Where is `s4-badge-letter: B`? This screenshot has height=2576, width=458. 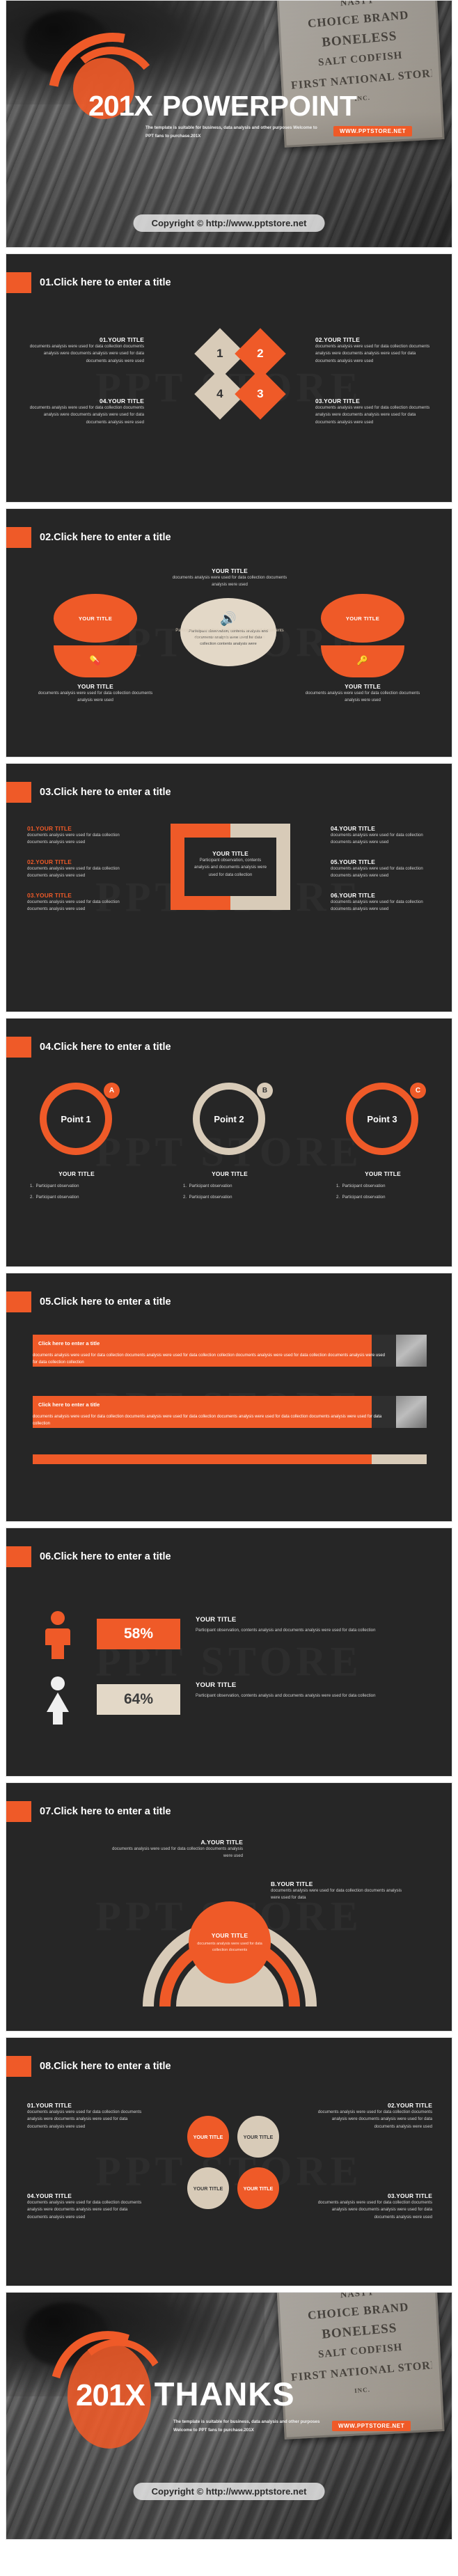
s4-badge-letter: B is located at coordinates (265, 1090).